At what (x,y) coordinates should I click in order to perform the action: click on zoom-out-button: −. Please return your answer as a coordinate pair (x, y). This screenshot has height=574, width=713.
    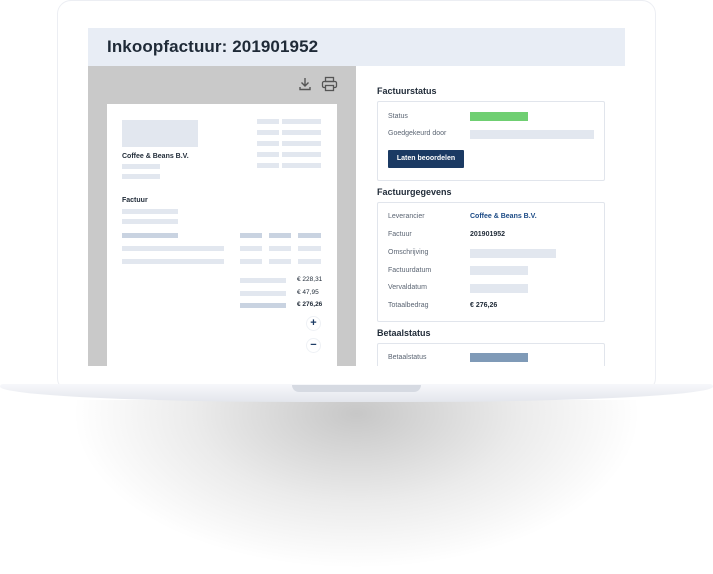
    Looking at the image, I should click on (313, 345).